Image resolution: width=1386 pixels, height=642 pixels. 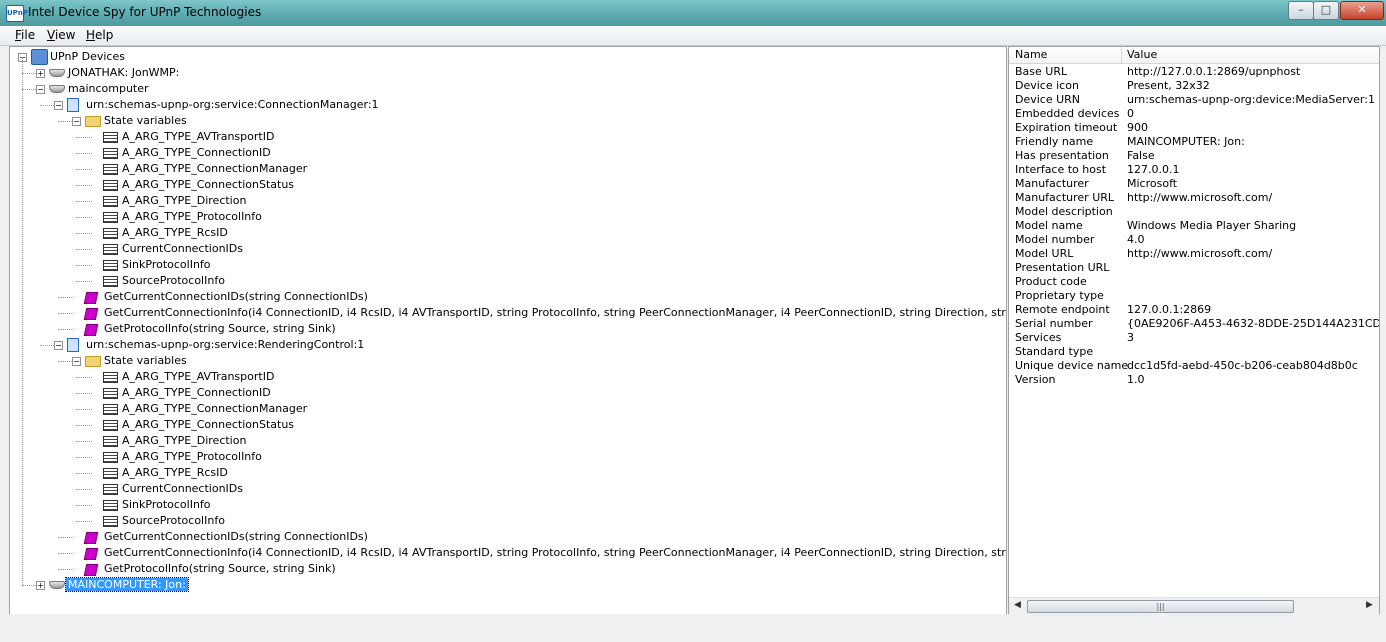 I want to click on property-row: Services 3, so click(x=1194, y=338).